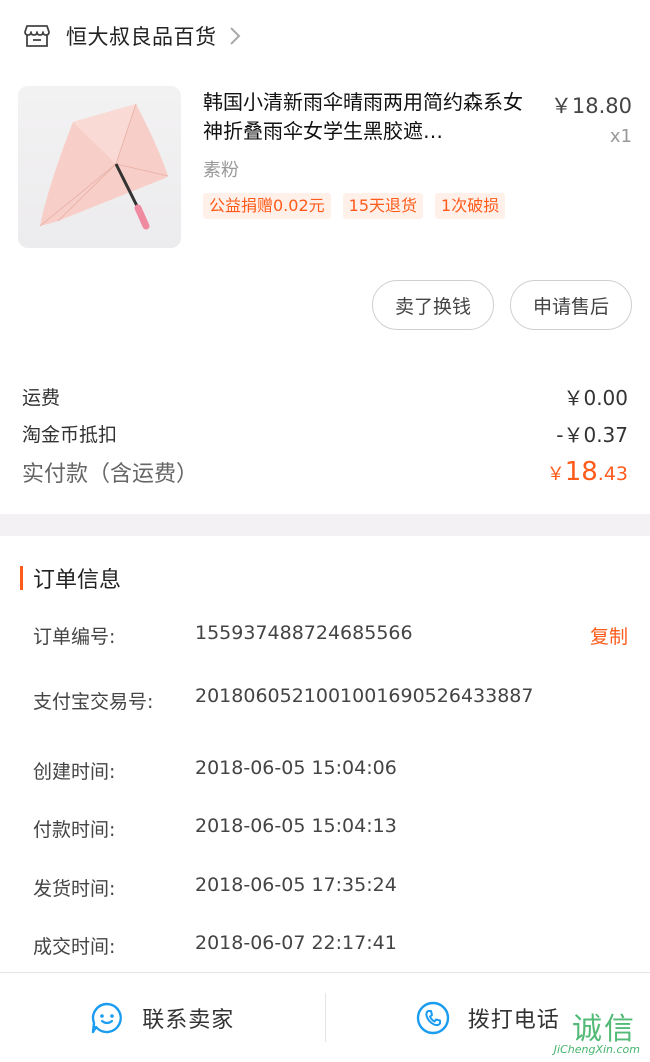  What do you see at coordinates (591, 106) in the screenshot?
I see `product-price: ￥18.80` at bounding box center [591, 106].